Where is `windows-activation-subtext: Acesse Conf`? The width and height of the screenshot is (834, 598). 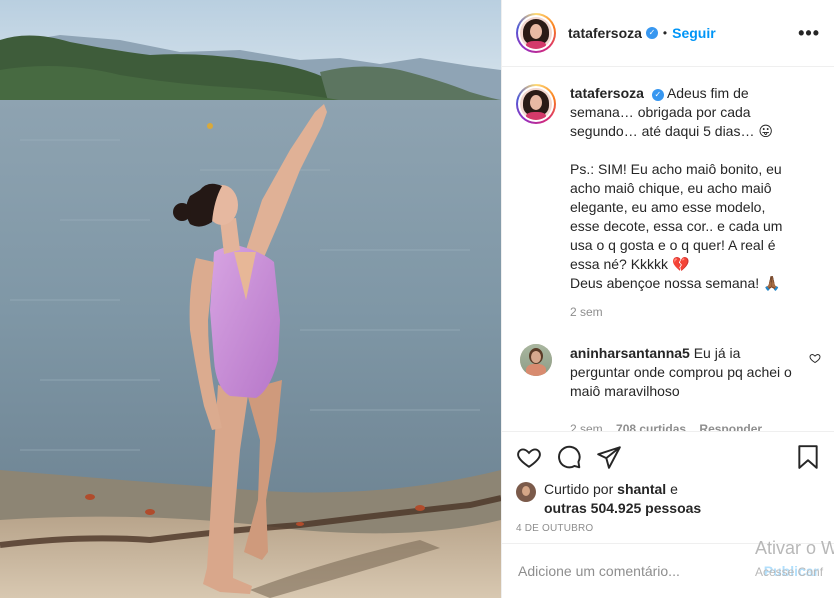
windows-activation-subtext: Acesse Conf is located at coordinates (789, 572).